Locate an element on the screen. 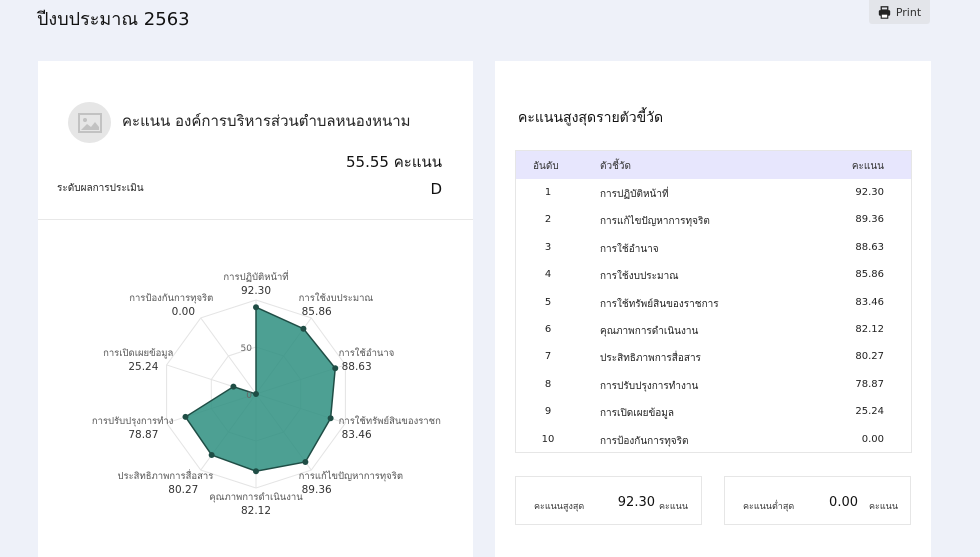 This screenshot has width=980, height=557. row-rank: 8 is located at coordinates (548, 384).